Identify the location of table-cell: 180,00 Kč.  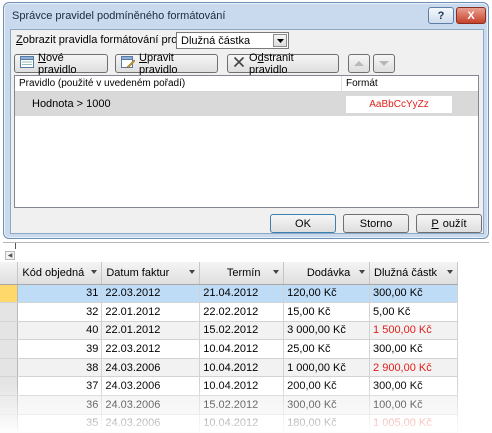
(327, 423).